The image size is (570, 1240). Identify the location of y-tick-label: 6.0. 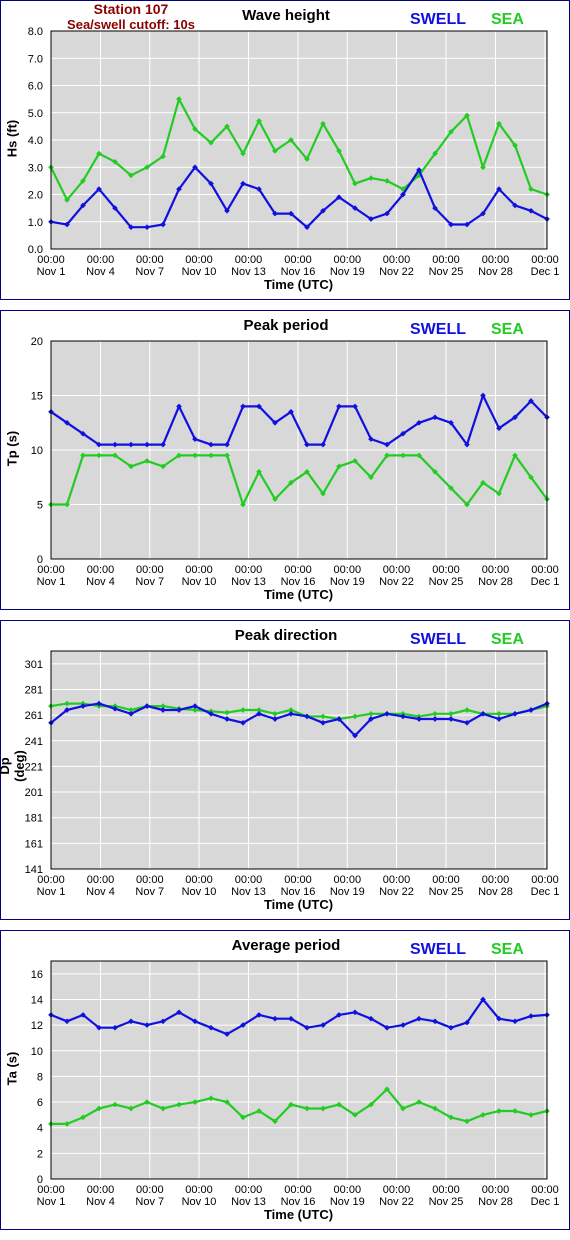
(35, 87).